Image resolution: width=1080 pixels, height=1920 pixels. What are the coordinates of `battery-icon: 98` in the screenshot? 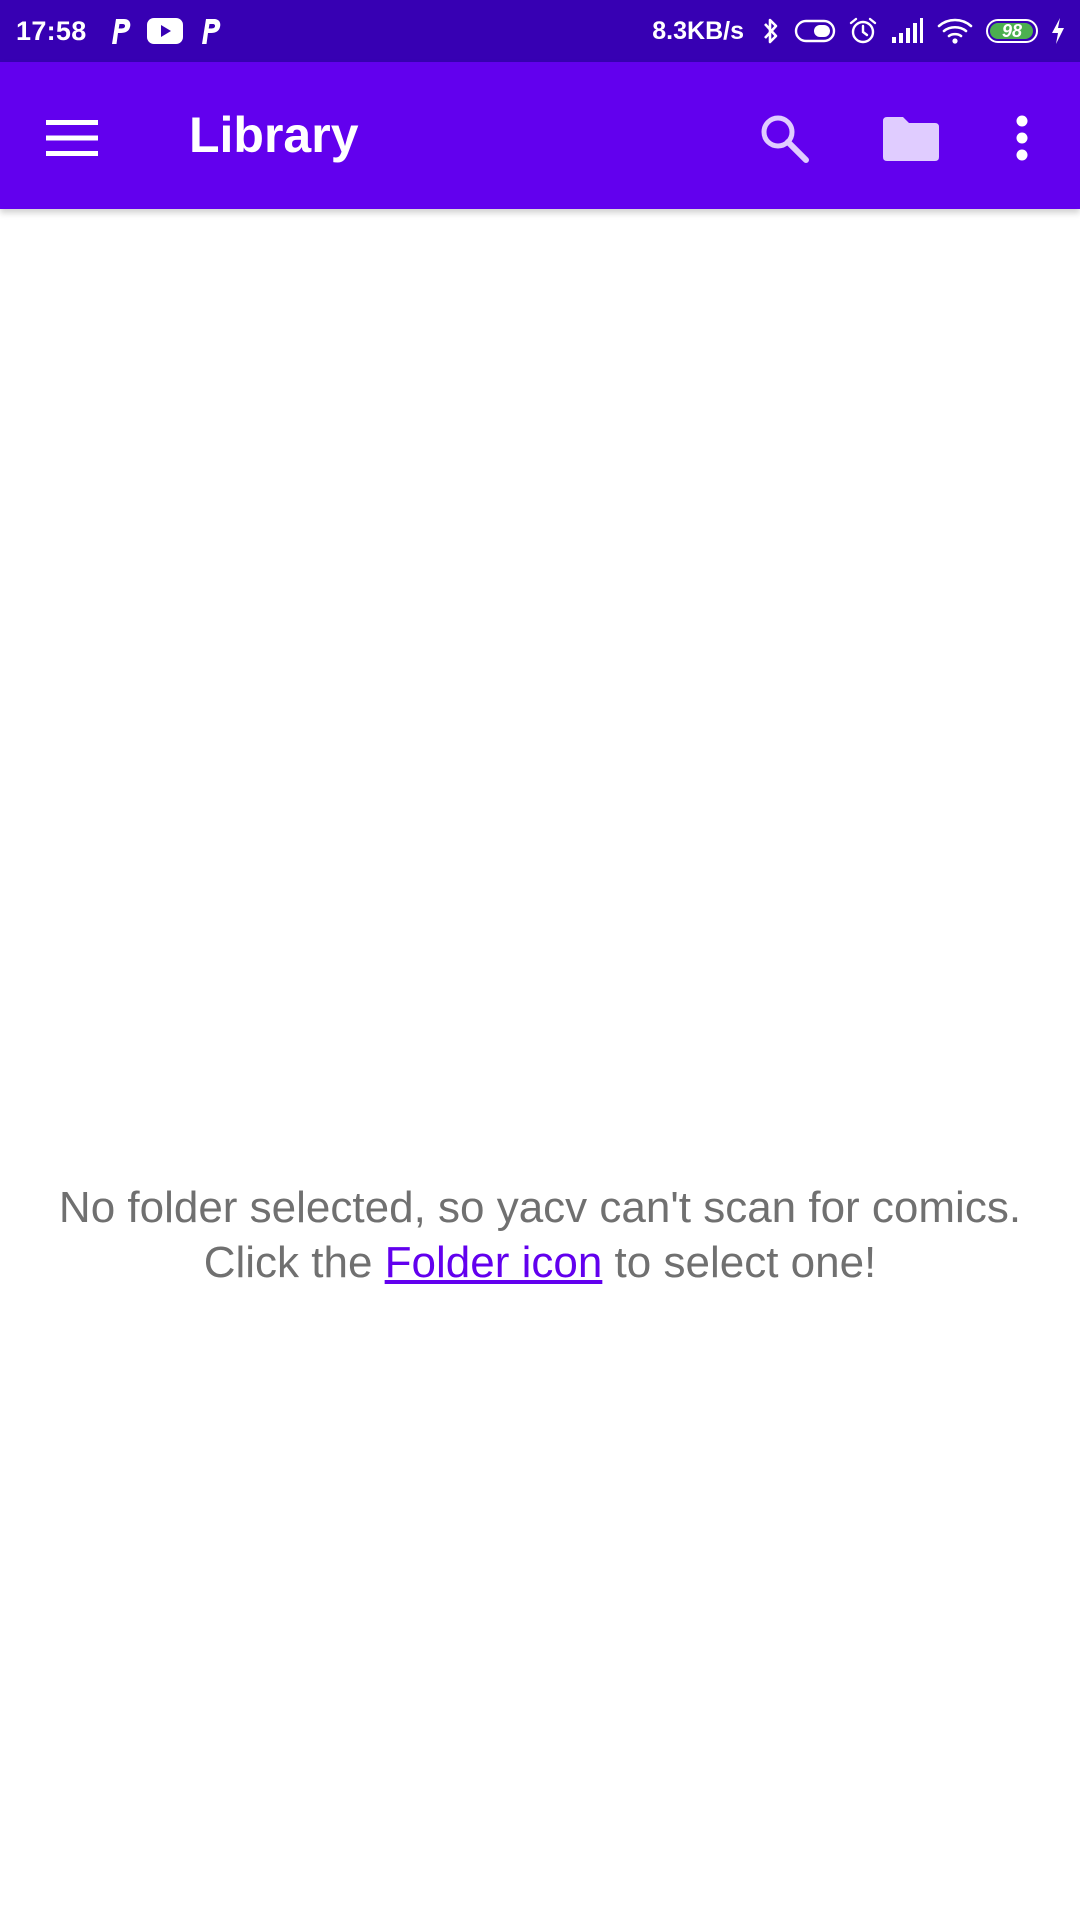 It's located at (1012, 31).